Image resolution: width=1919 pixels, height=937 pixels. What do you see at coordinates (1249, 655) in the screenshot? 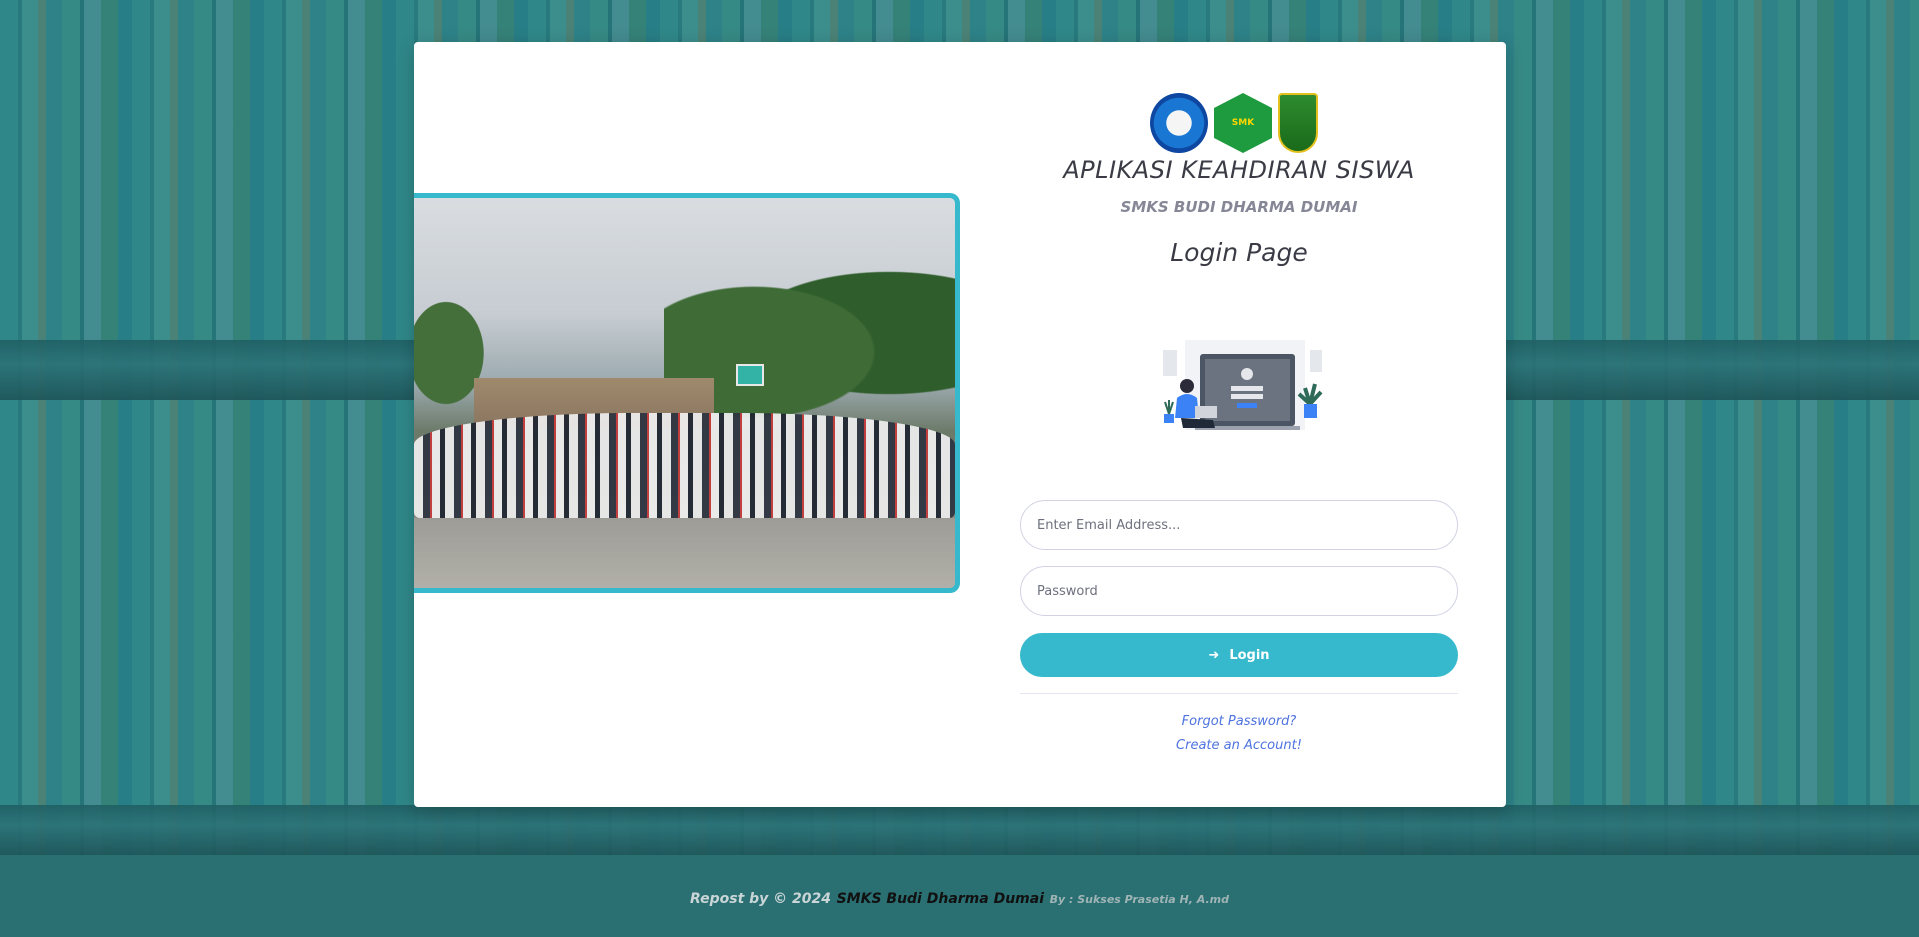
I see `login-button-label: Login` at bounding box center [1249, 655].